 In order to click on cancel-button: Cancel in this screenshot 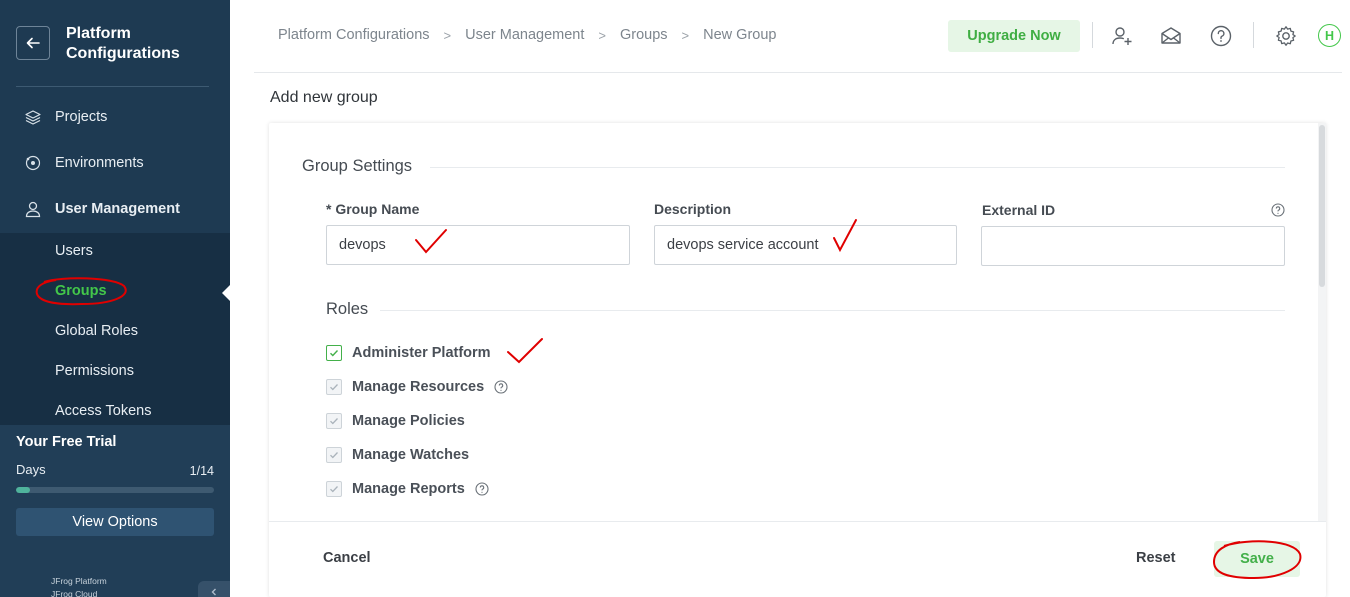, I will do `click(347, 558)`.